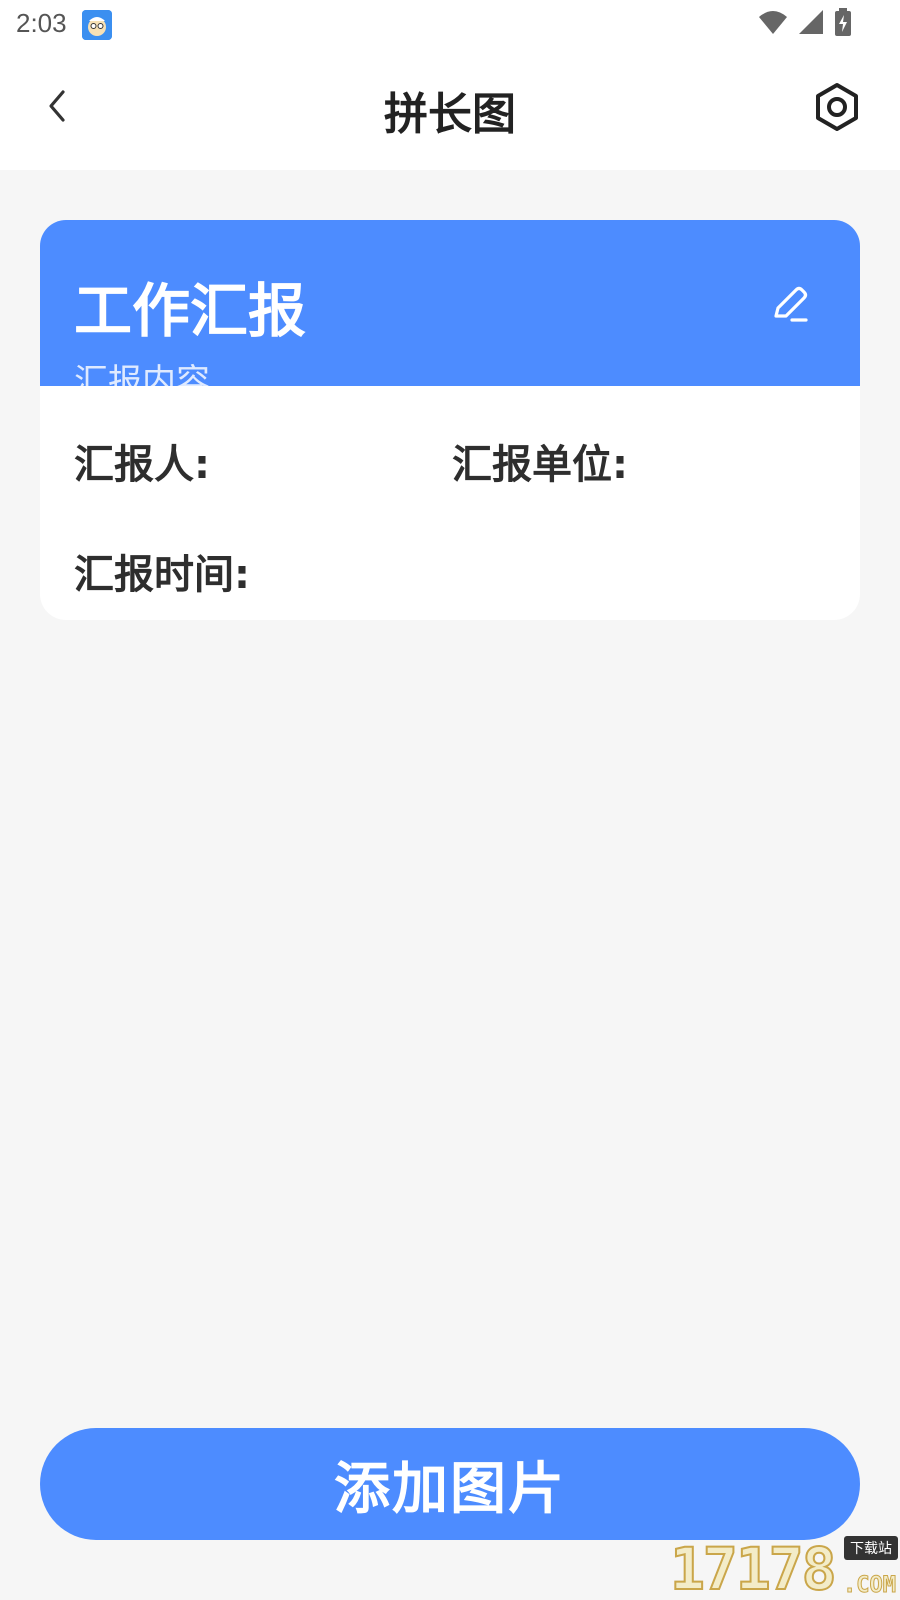  I want to click on status-icons, so click(805, 24).